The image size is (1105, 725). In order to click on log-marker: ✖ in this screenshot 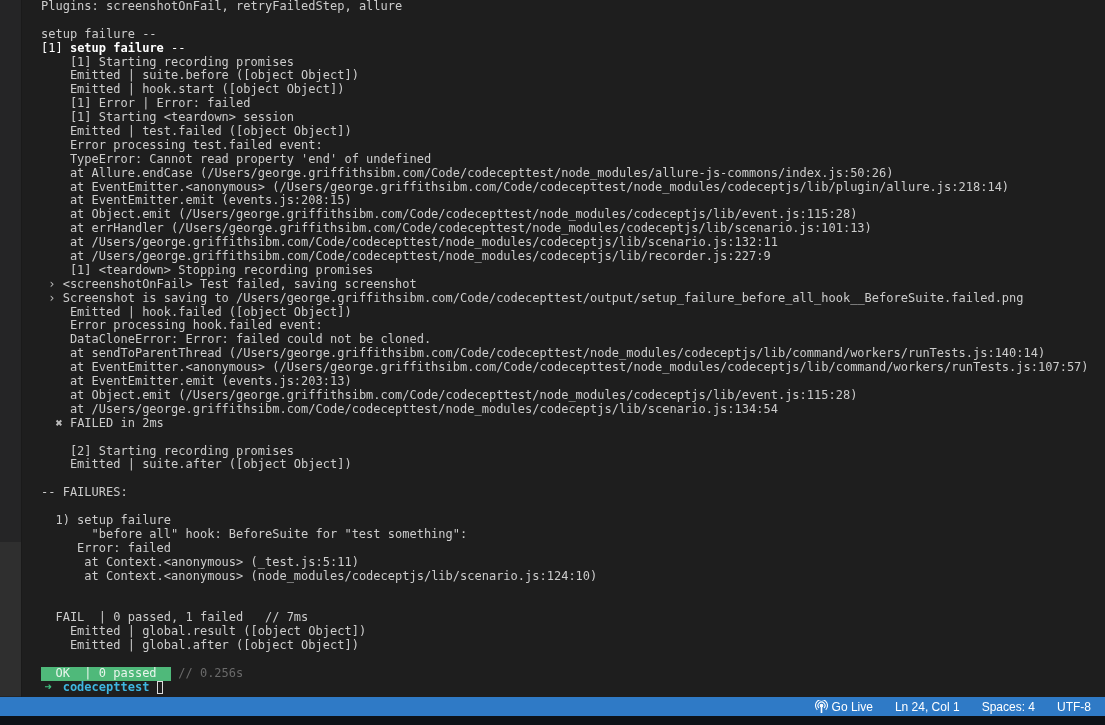, I will do `click(58, 423)`.